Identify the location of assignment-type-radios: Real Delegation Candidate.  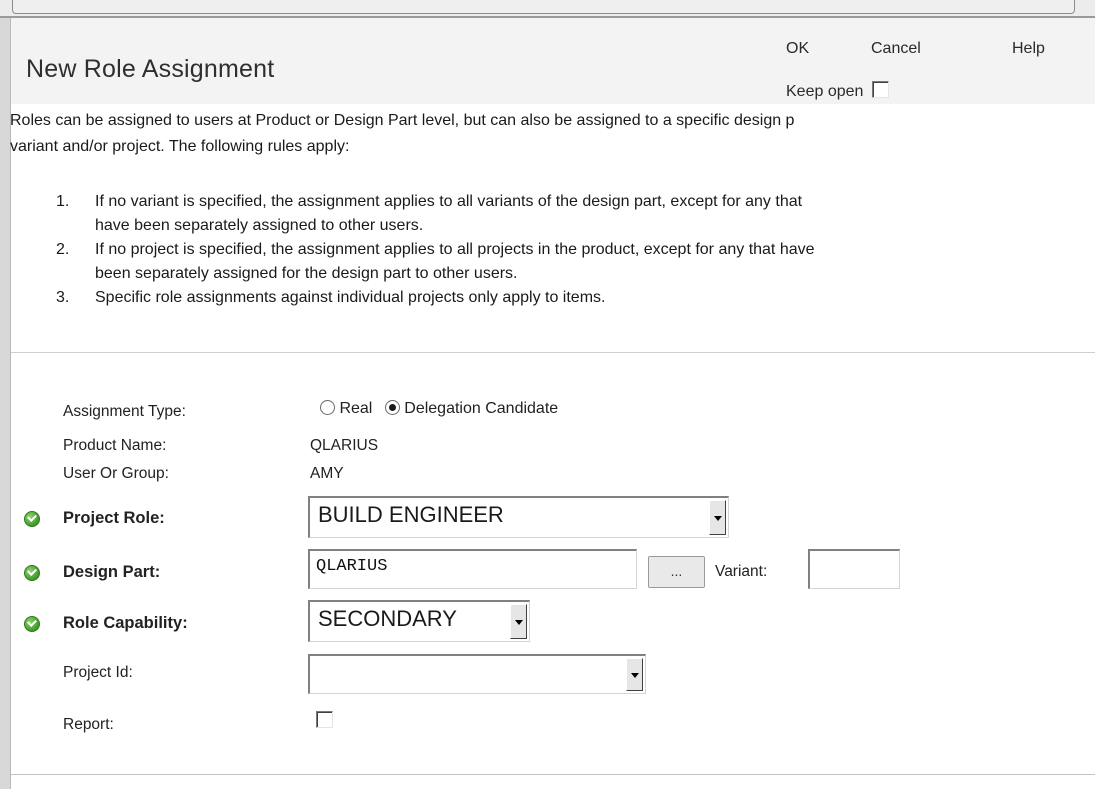
(439, 409).